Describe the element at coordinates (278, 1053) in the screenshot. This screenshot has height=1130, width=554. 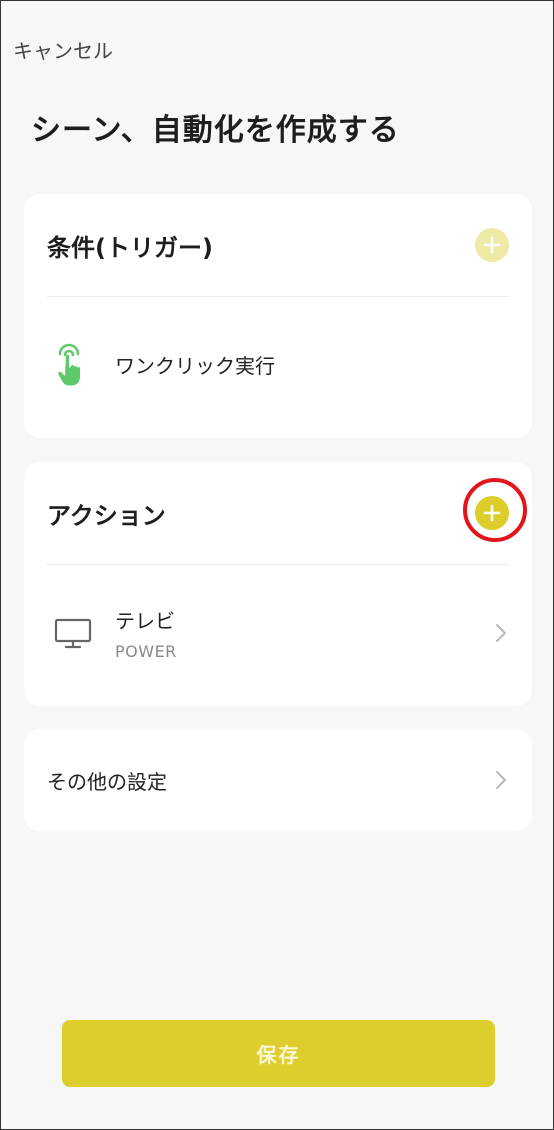
I see `save-button: 保存` at that location.